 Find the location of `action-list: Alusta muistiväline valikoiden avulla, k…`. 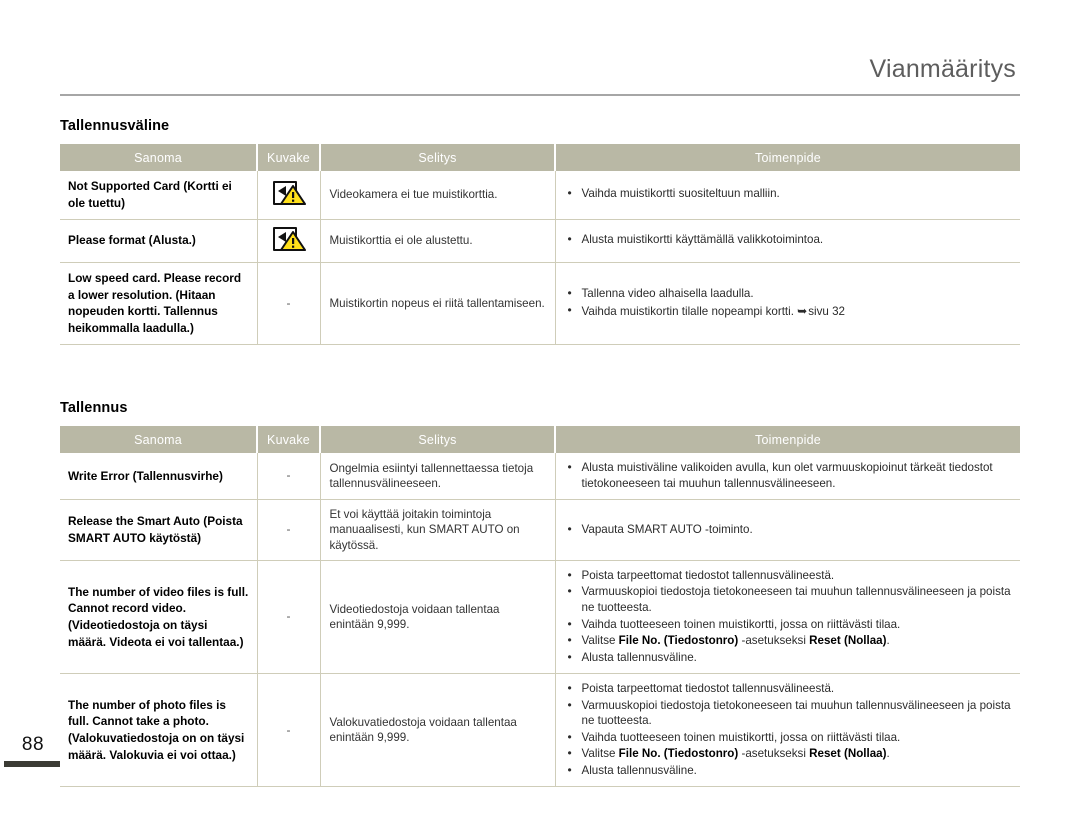

action-list: Alusta muistiväline valikoiden avulla, k… is located at coordinates (790, 475).